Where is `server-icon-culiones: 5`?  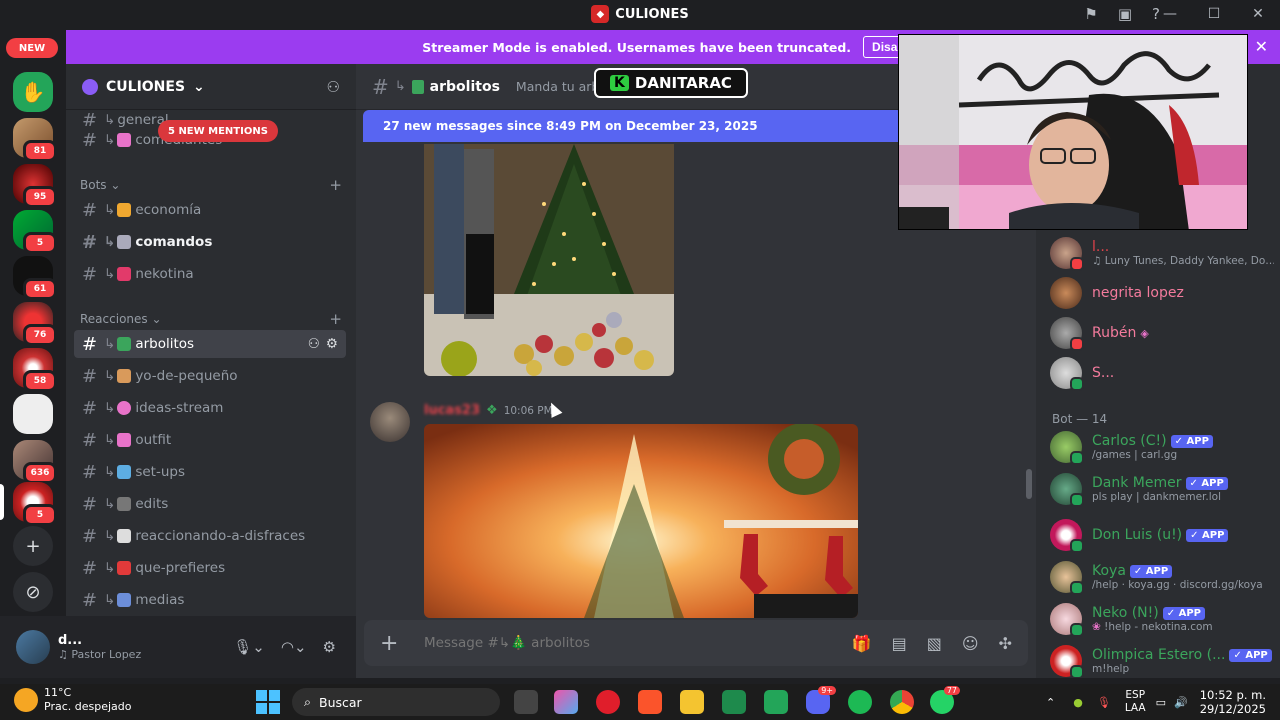 server-icon-culiones: 5 is located at coordinates (35, 504).